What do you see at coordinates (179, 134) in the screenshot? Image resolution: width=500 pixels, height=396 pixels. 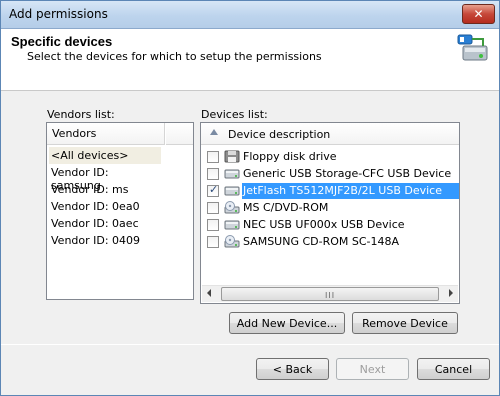 I see `vendors-column-filler` at bounding box center [179, 134].